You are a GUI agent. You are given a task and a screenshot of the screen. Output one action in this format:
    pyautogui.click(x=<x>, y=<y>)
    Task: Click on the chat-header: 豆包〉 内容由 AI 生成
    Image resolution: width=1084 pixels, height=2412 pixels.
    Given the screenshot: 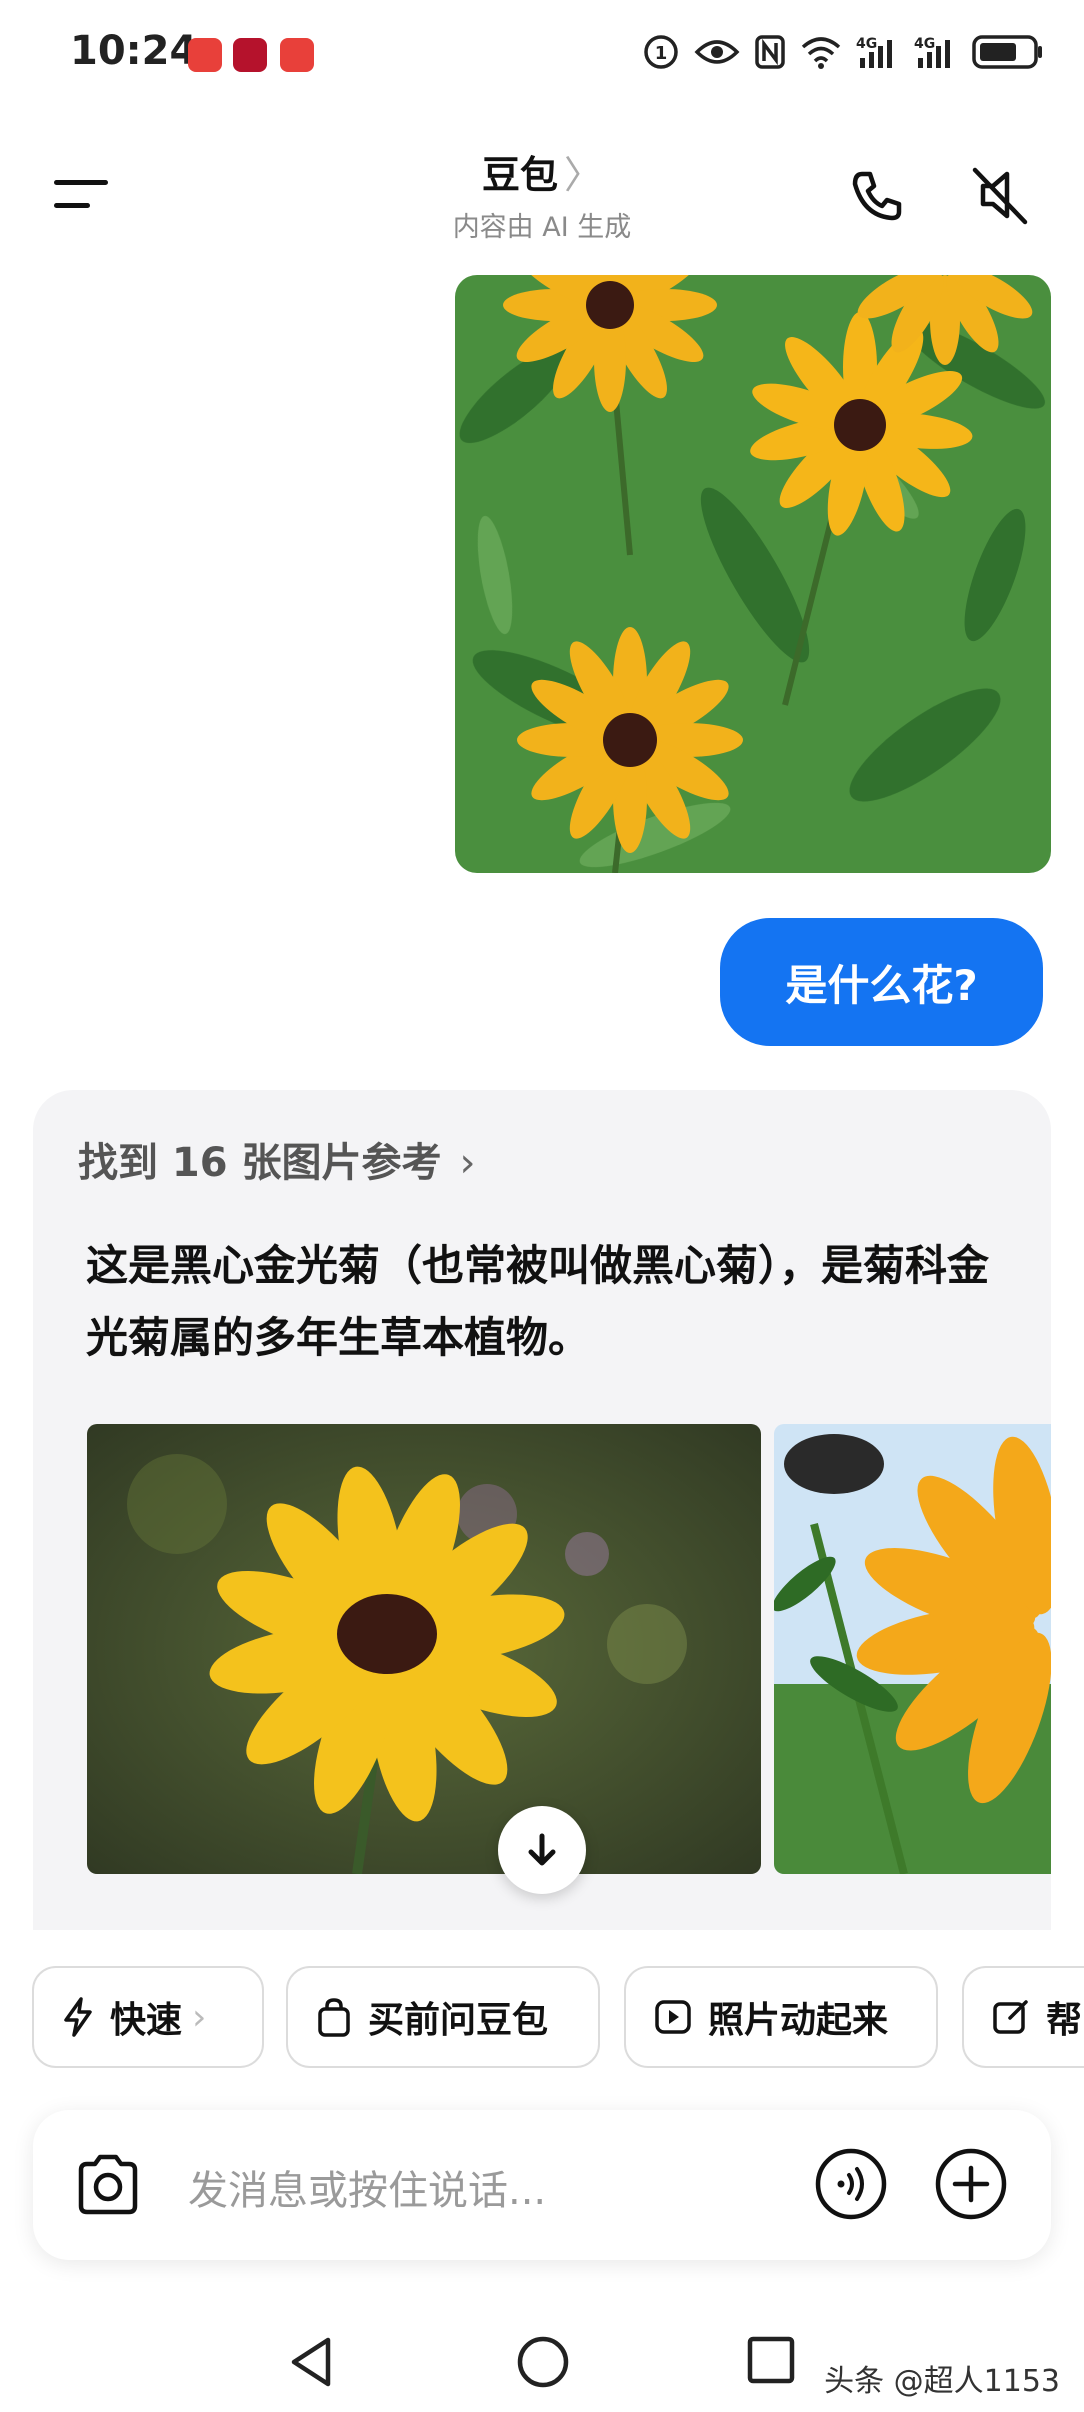 What is the action you would take?
    pyautogui.click(x=542, y=190)
    